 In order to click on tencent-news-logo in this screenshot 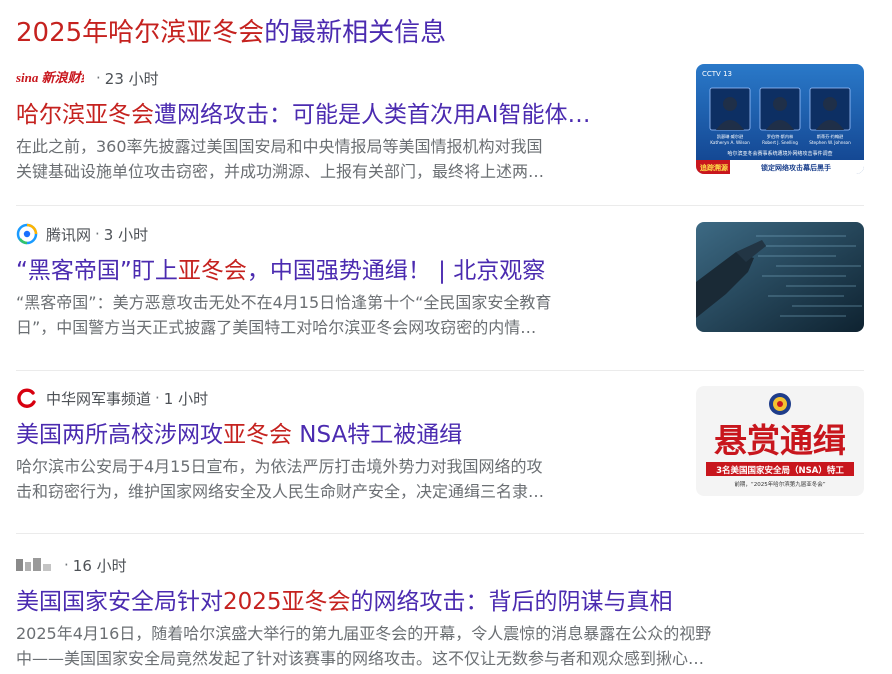, I will do `click(27, 234)`.